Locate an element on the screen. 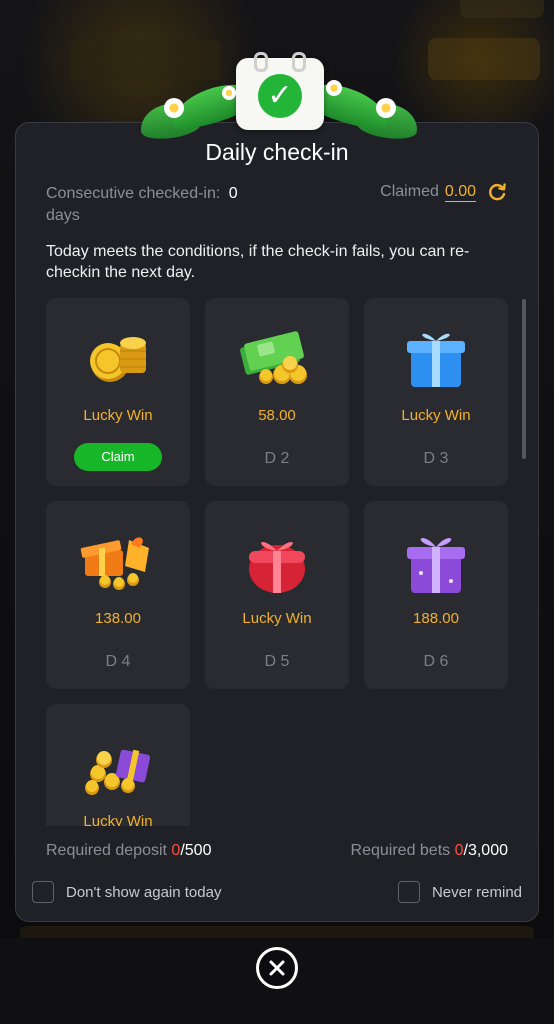 The height and width of the screenshot is (1024, 554). background-action-button is located at coordinates (484, 59).